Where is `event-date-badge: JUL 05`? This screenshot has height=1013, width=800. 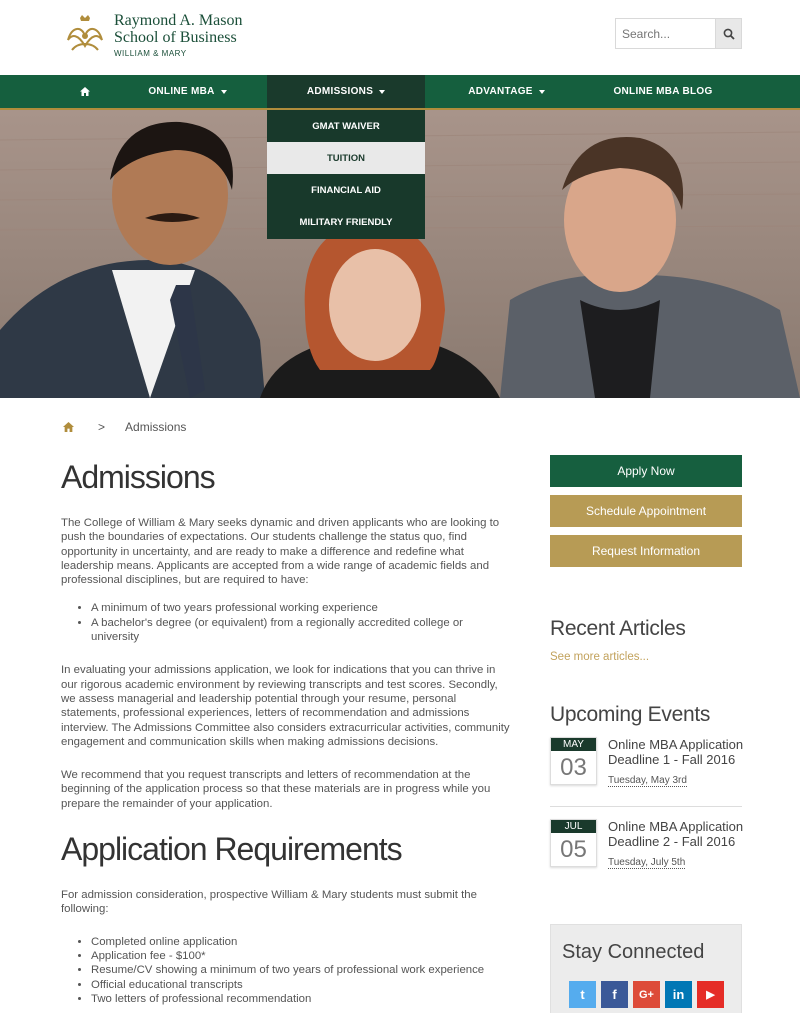 event-date-badge: JUL 05 is located at coordinates (573, 843).